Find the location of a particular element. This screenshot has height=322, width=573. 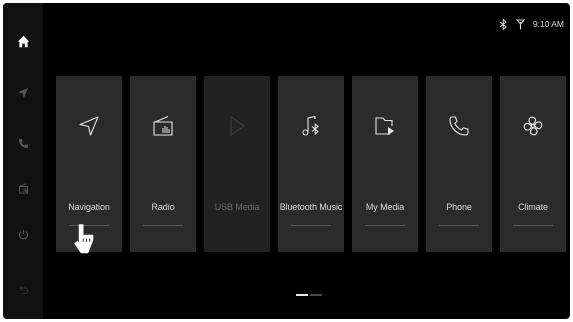

sidebar-radio-button is located at coordinates (23, 188).